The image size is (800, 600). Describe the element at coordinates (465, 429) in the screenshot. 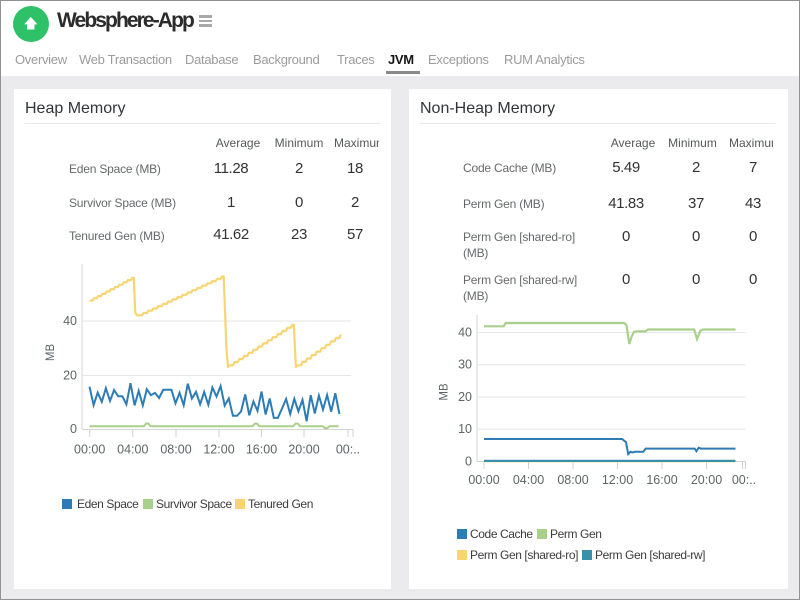

I see `svg-text: 10` at that location.